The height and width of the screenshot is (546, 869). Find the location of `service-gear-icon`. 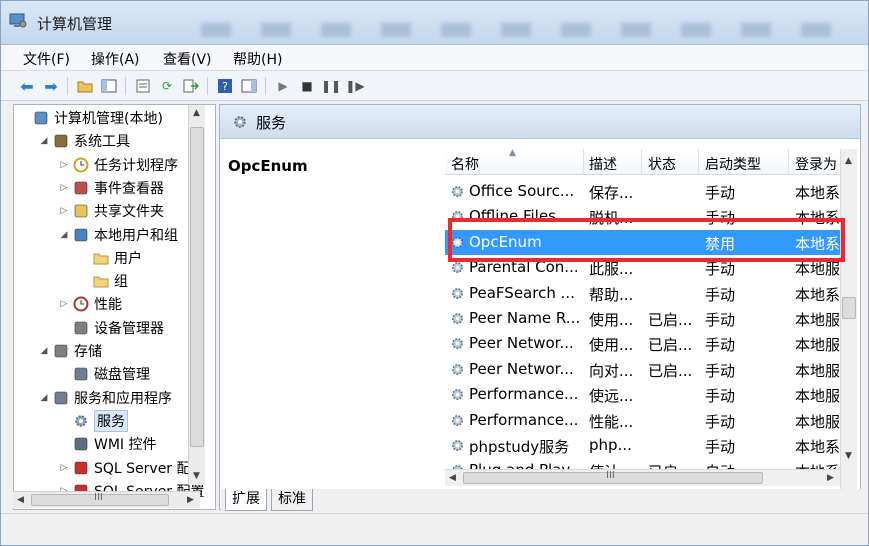

service-gear-icon is located at coordinates (457, 242).